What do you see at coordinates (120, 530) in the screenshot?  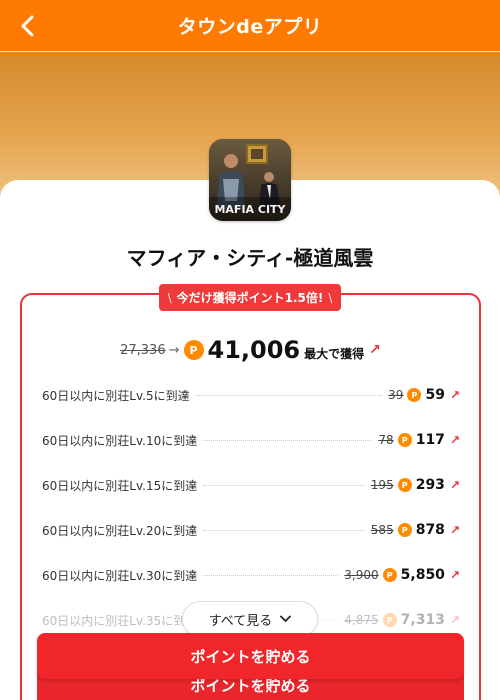 I see `task-label: 60日以内に別荘Lv.20に到達` at bounding box center [120, 530].